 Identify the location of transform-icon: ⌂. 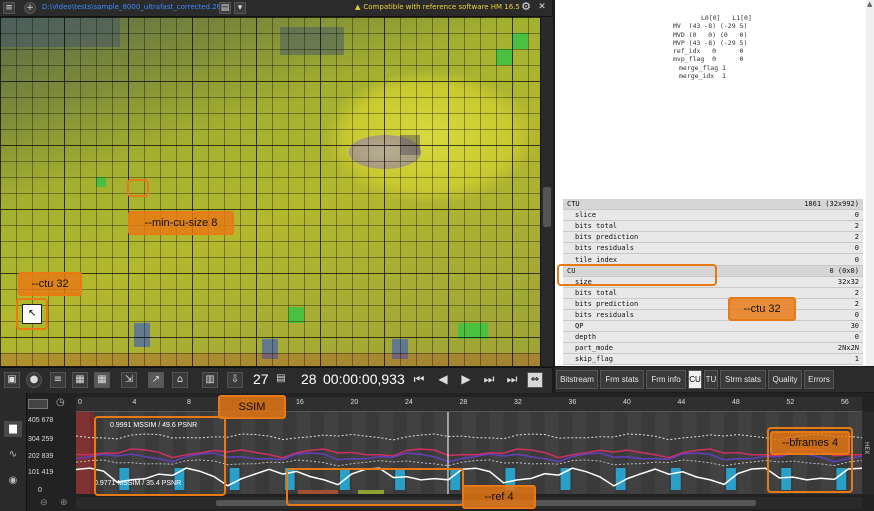
(180, 380).